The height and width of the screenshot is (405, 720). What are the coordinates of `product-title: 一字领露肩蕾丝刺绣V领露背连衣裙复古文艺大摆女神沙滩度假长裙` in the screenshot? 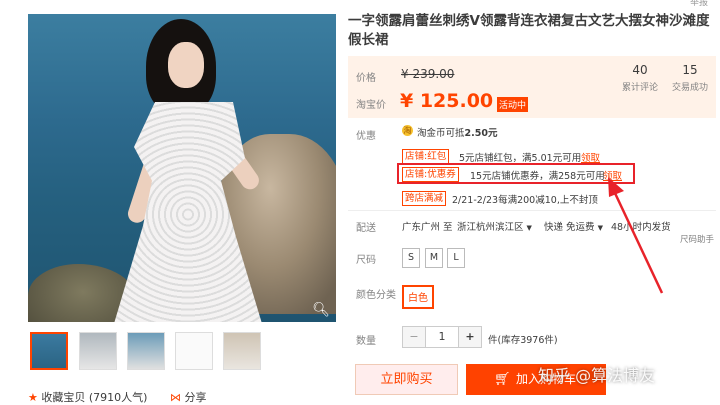 It's located at (529, 30).